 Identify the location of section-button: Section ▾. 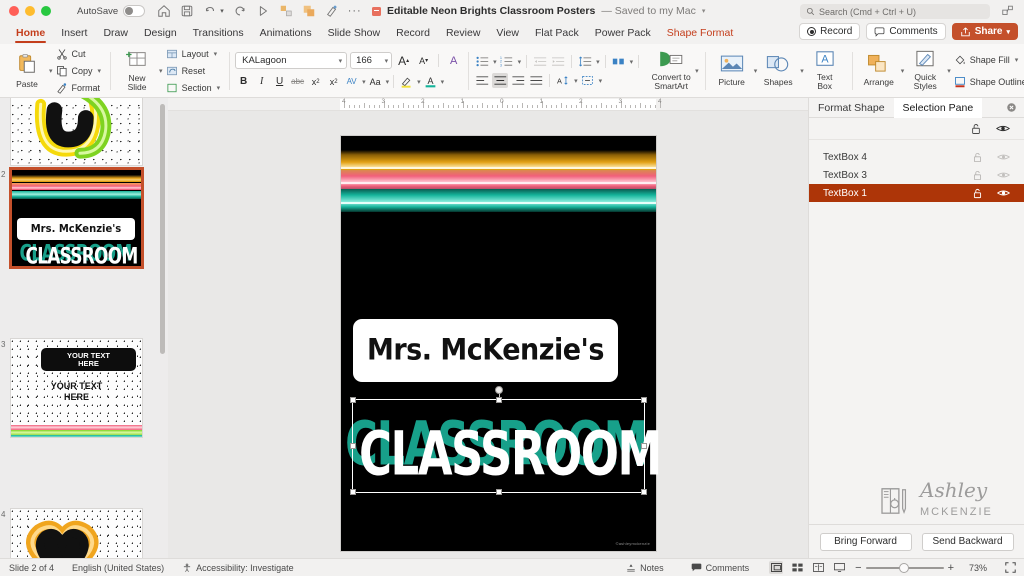
(193, 88).